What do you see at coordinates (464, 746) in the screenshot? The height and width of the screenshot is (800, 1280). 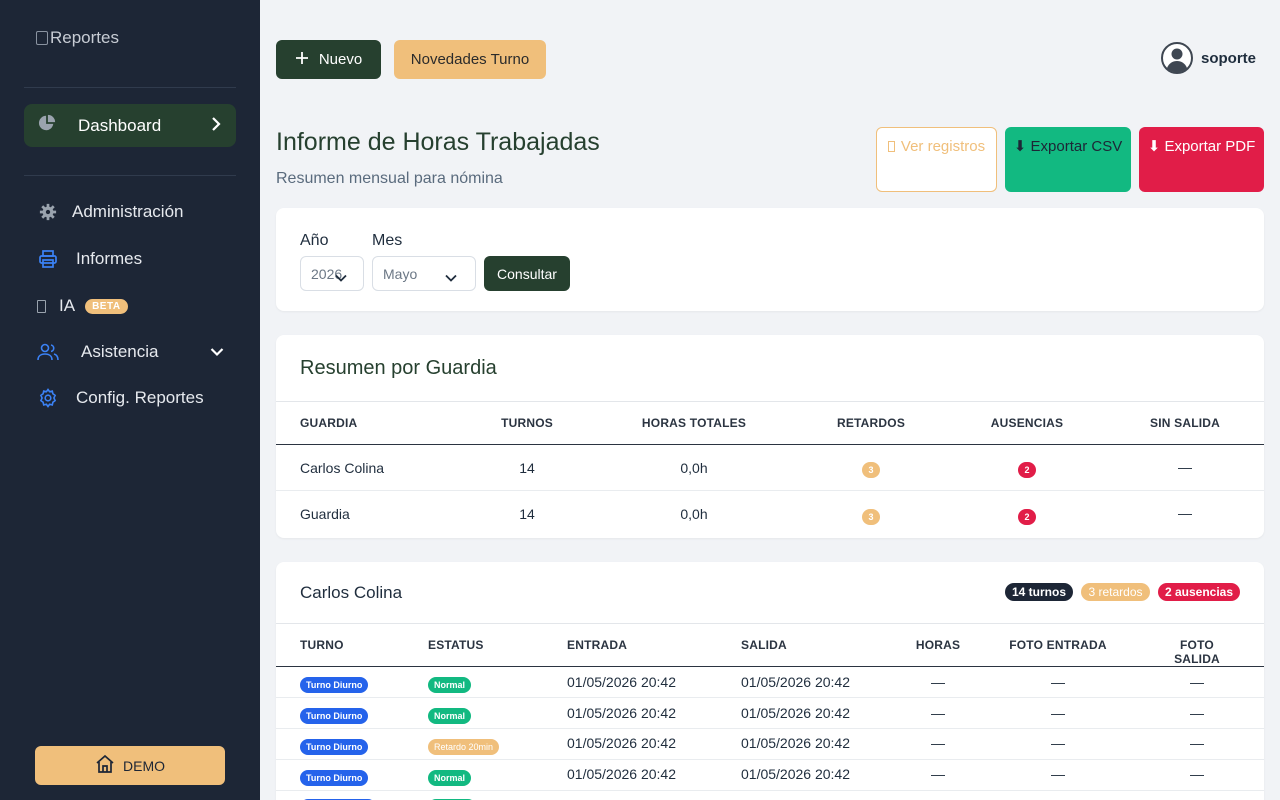 I see `estatus-pill: Retardo 20min` at bounding box center [464, 746].